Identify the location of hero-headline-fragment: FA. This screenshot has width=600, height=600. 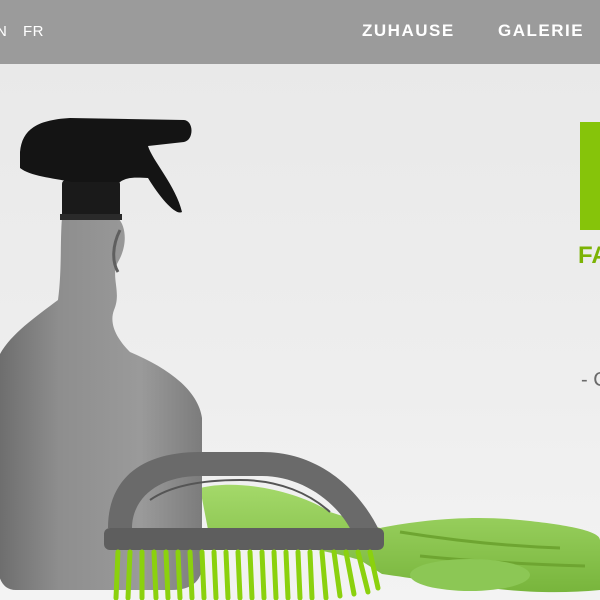
(589, 255).